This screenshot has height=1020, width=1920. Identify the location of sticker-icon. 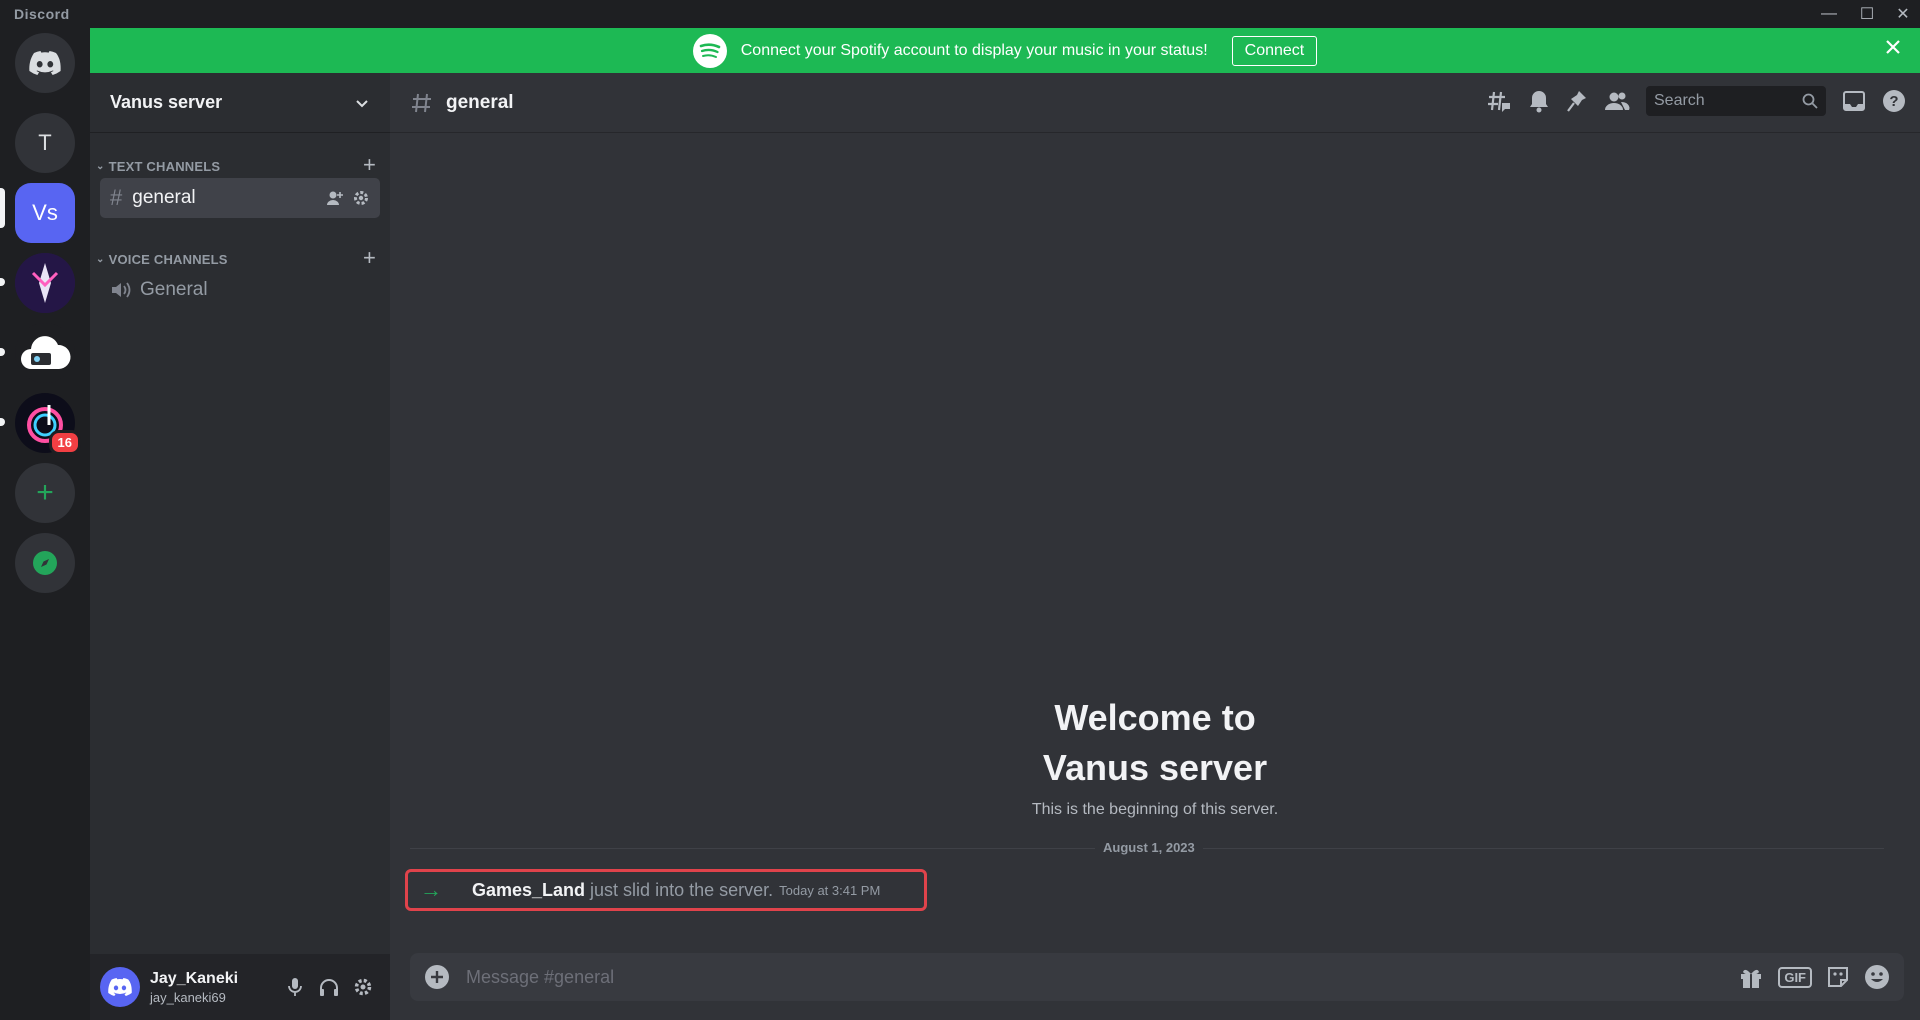
(1838, 977).